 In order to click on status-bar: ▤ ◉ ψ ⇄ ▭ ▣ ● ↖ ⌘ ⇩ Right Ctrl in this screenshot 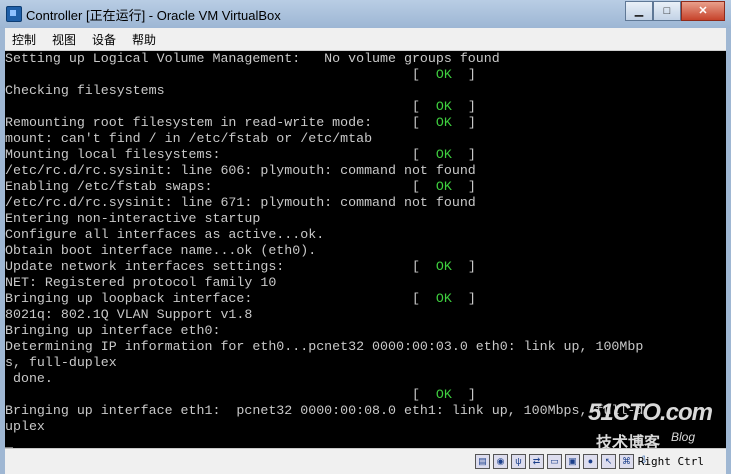, I will do `click(365, 461)`.